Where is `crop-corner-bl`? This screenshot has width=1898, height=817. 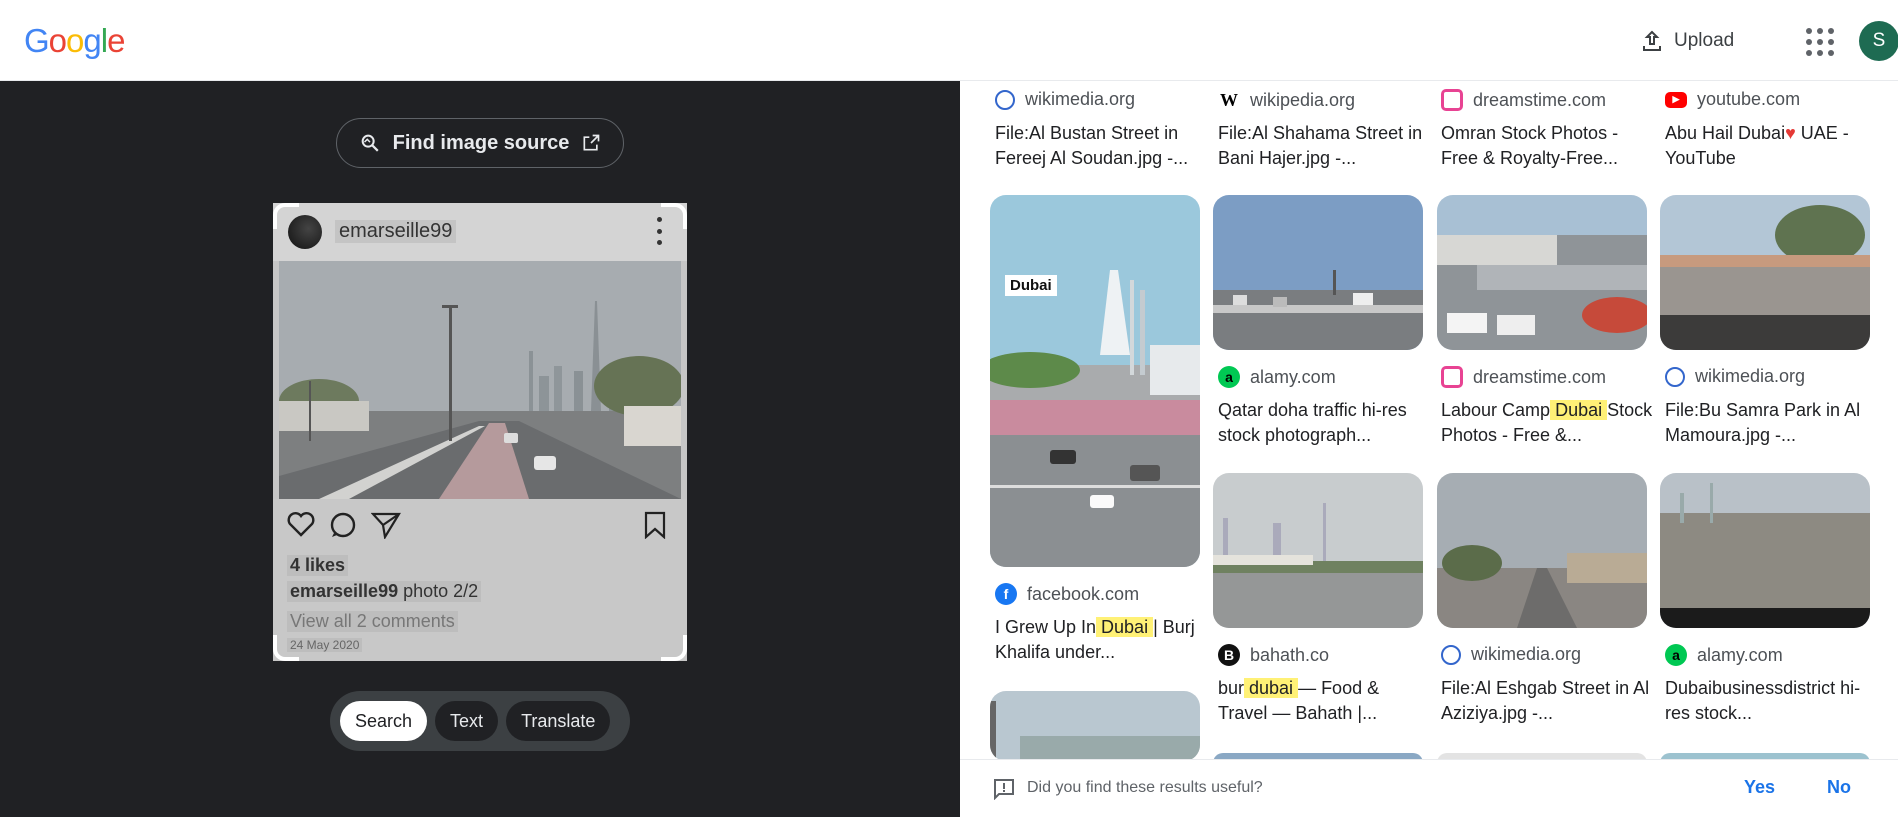
crop-corner-bl is located at coordinates (286, 648).